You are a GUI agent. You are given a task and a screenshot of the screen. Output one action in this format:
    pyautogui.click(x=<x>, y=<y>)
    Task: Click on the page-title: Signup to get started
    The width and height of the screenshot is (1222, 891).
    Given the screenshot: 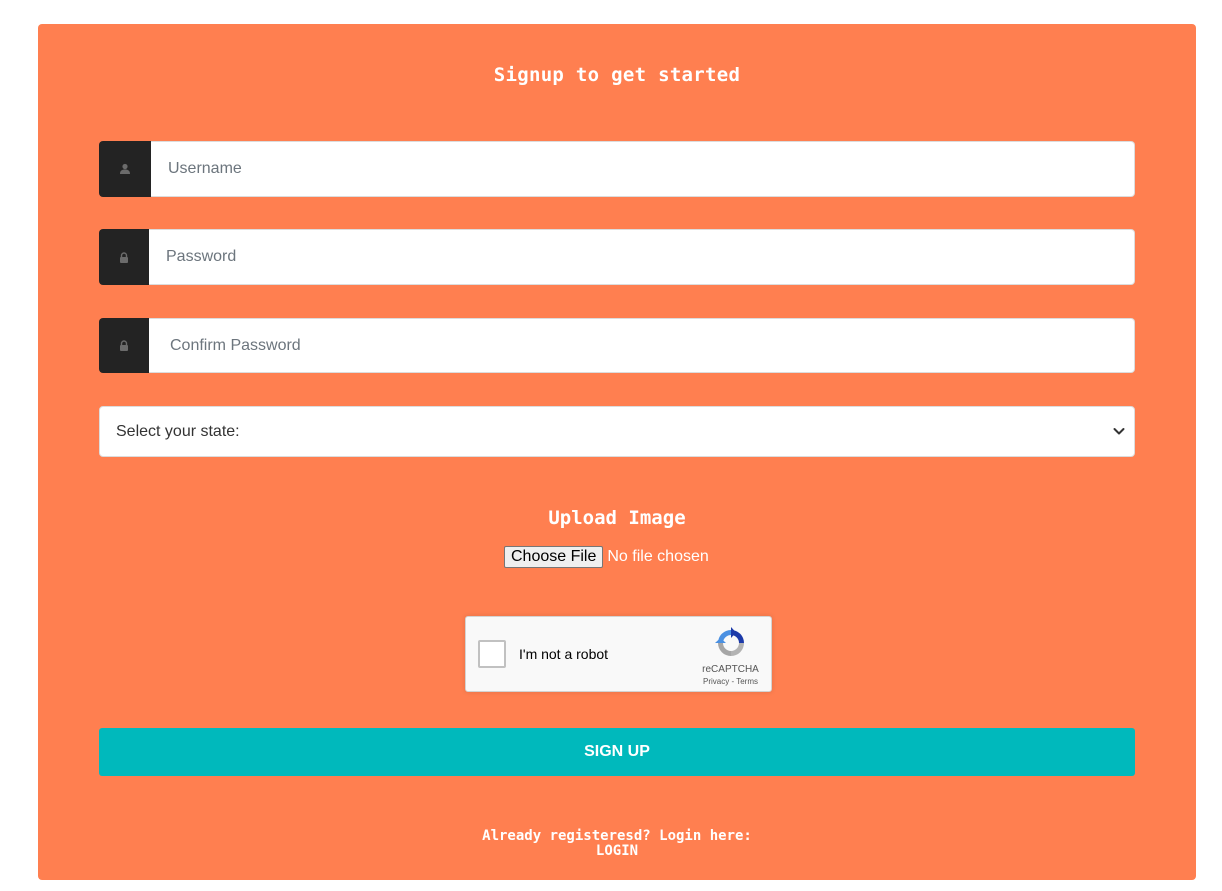 What is the action you would take?
    pyautogui.click(x=617, y=75)
    